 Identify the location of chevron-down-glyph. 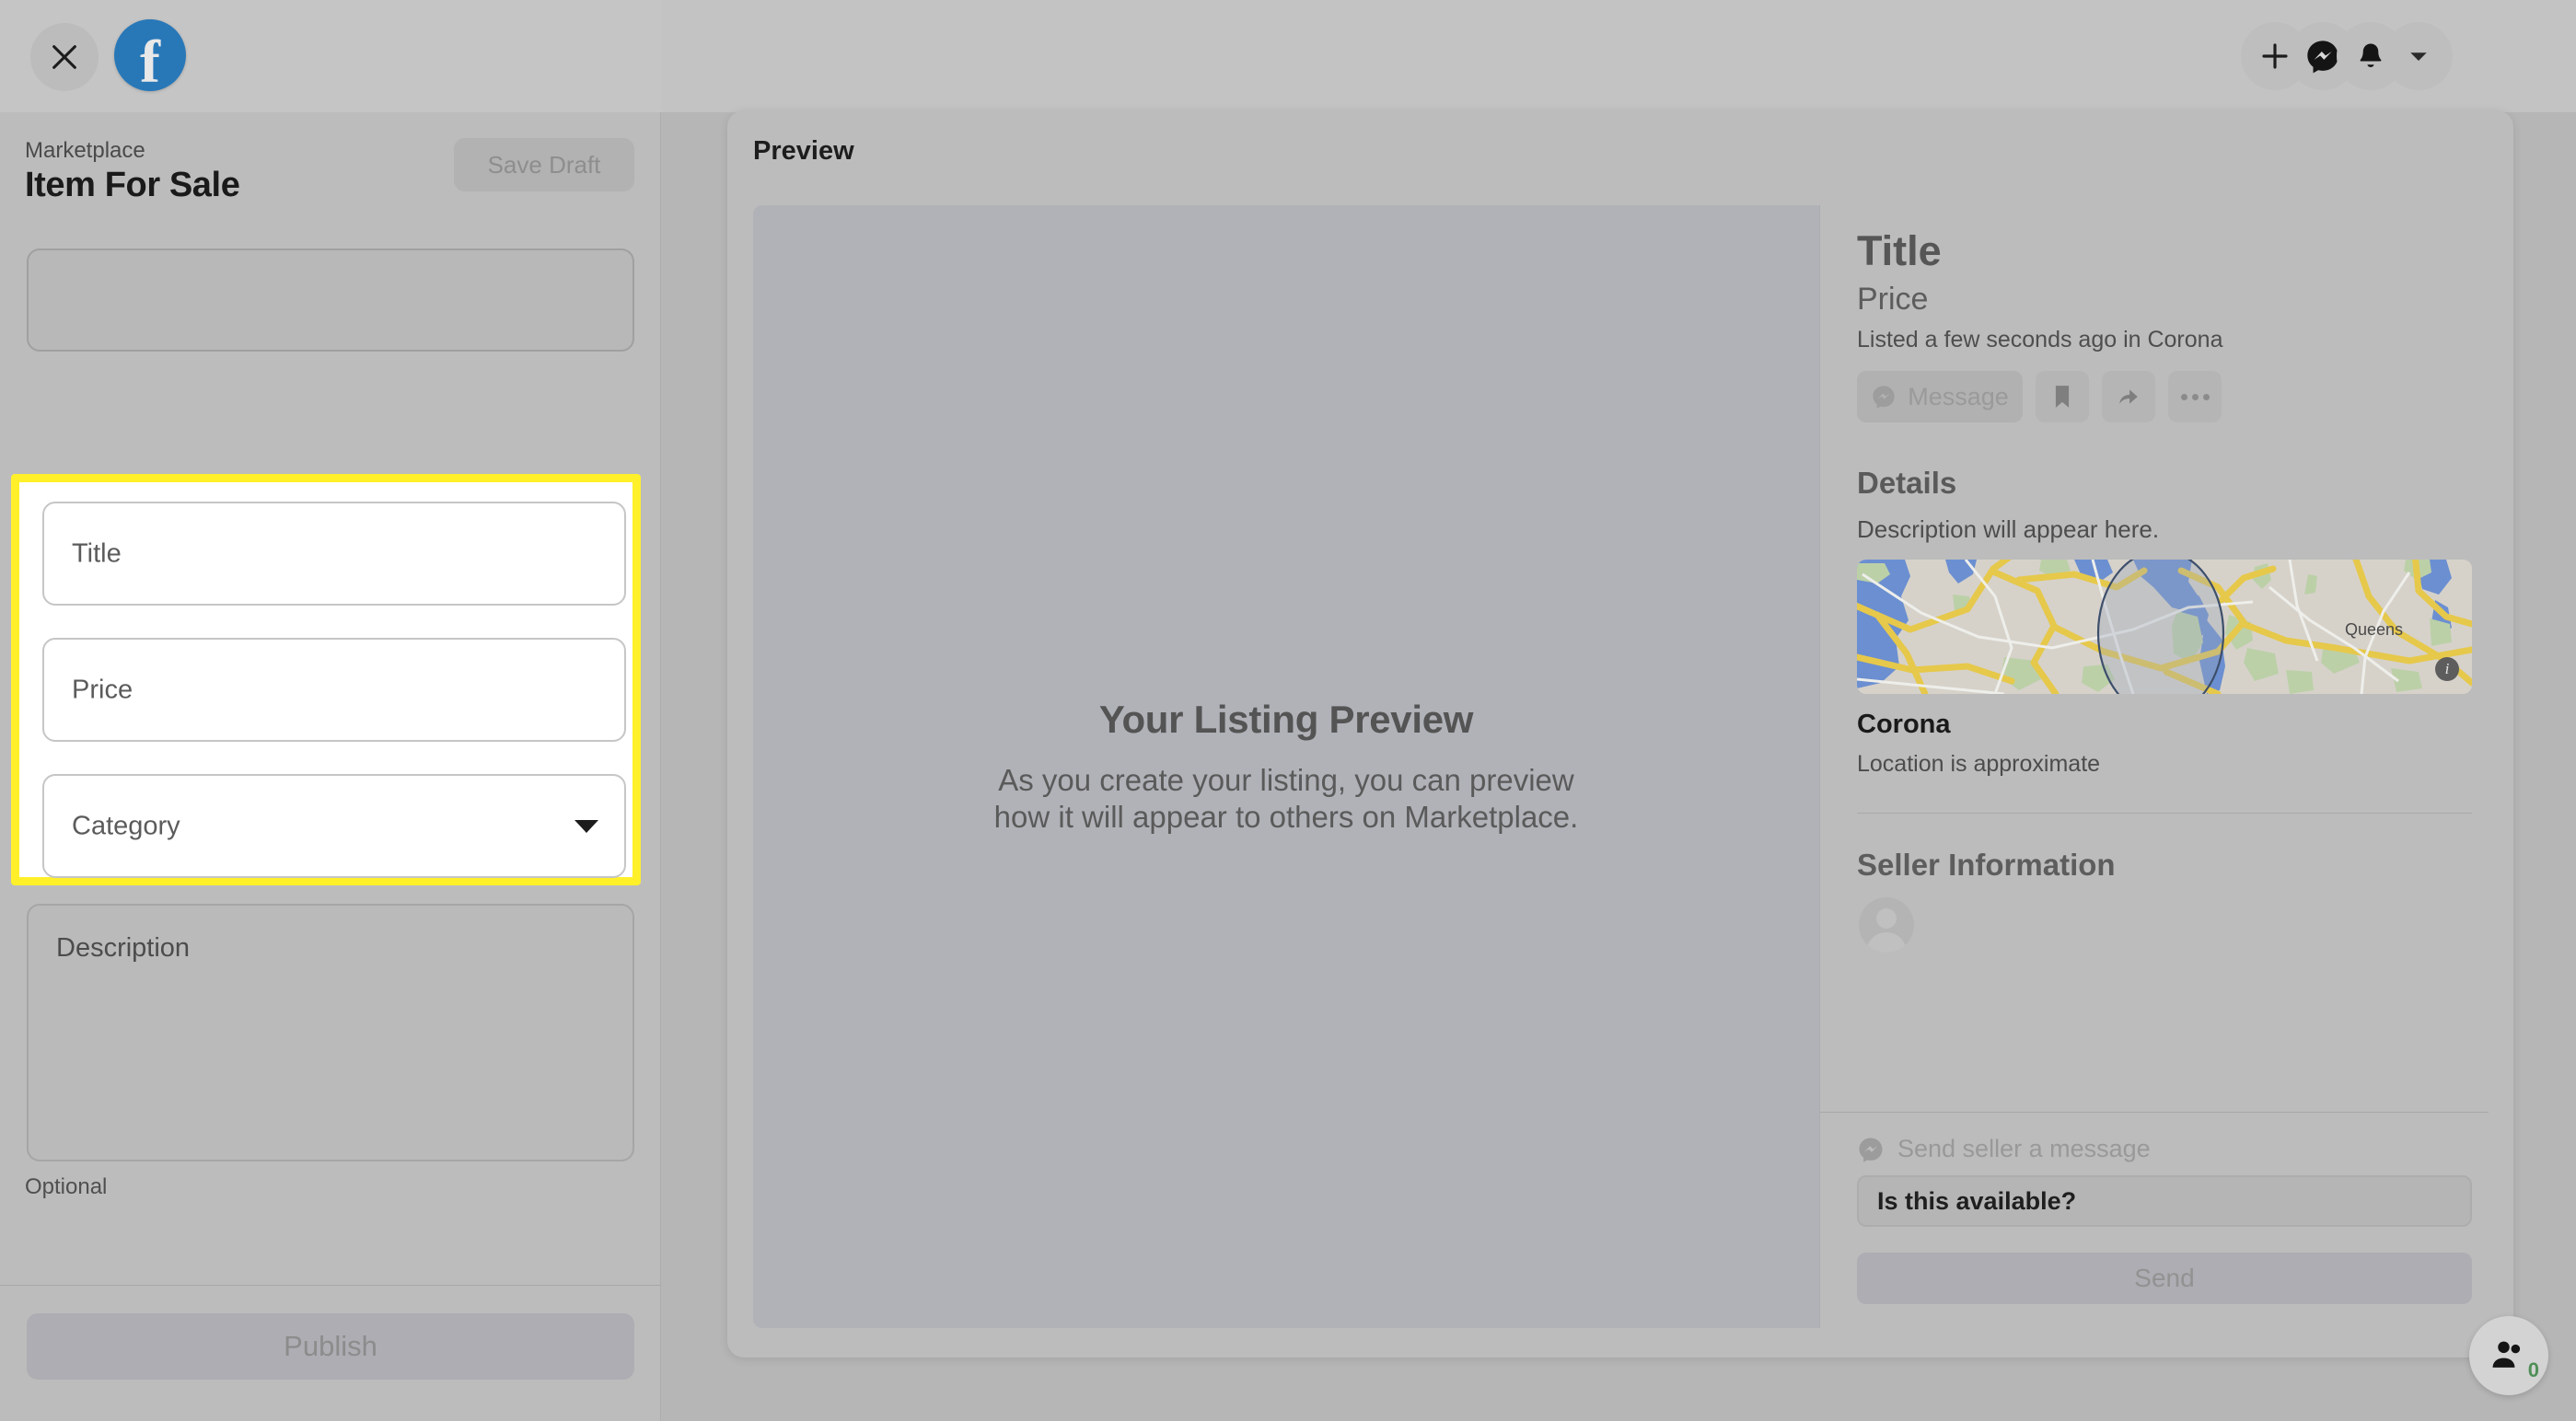
(2418, 56).